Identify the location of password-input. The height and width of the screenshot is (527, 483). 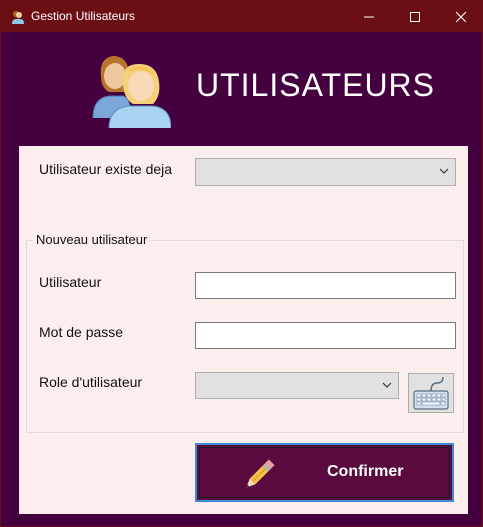
(325, 335).